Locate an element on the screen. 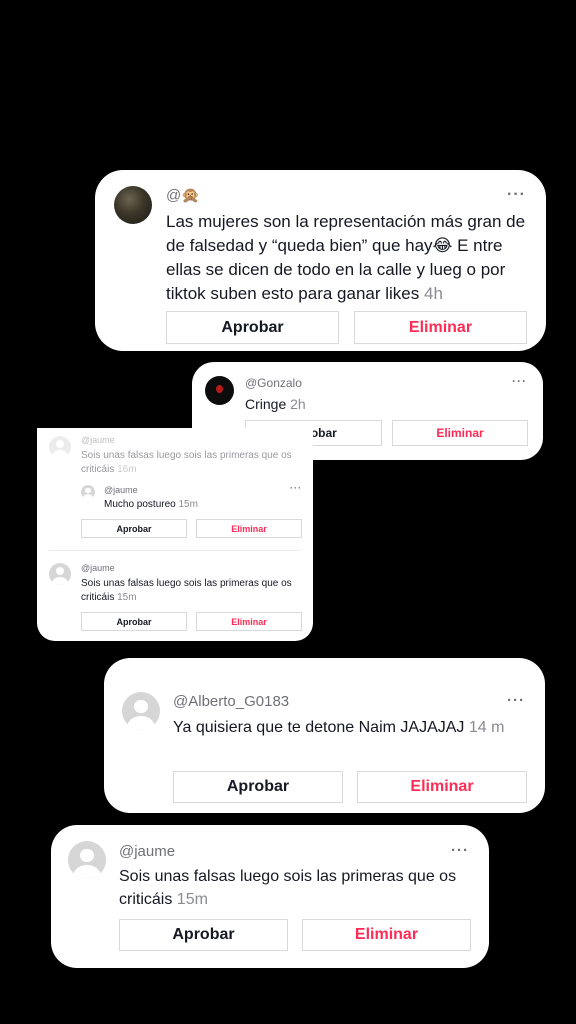  comment-time: 4h is located at coordinates (433, 293).